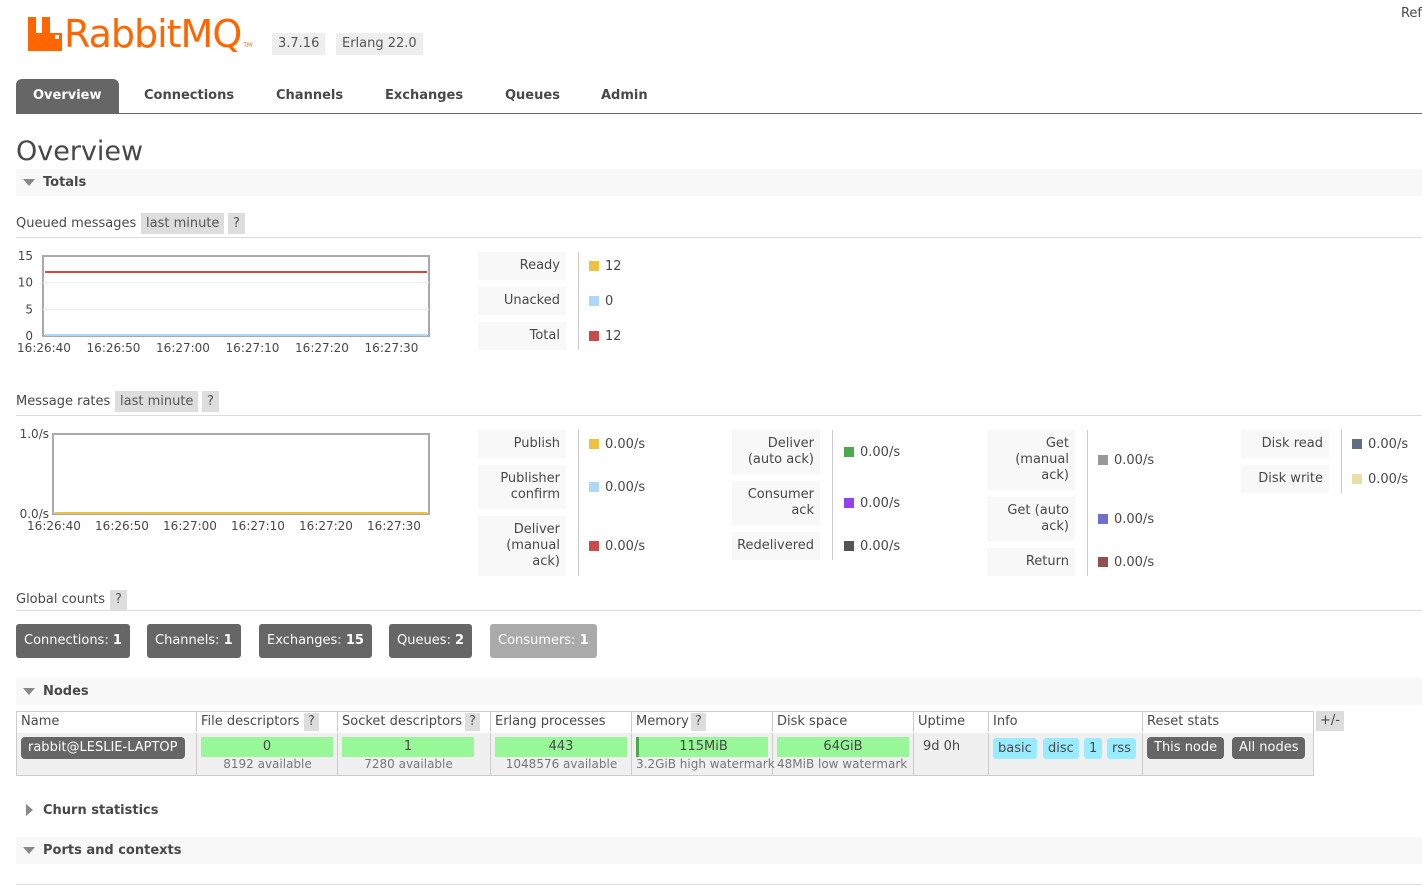  Describe the element at coordinates (522, 546) in the screenshot. I see `rates-legend-label: Deliver (manual ack)` at that location.